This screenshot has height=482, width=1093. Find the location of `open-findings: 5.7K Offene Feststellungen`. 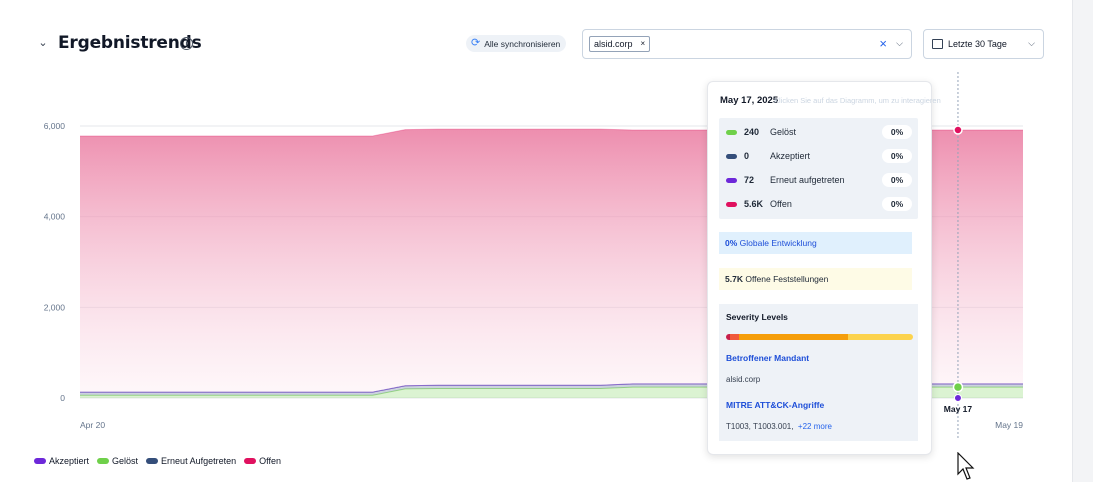

open-findings: 5.7K Offene Feststellungen is located at coordinates (815, 279).